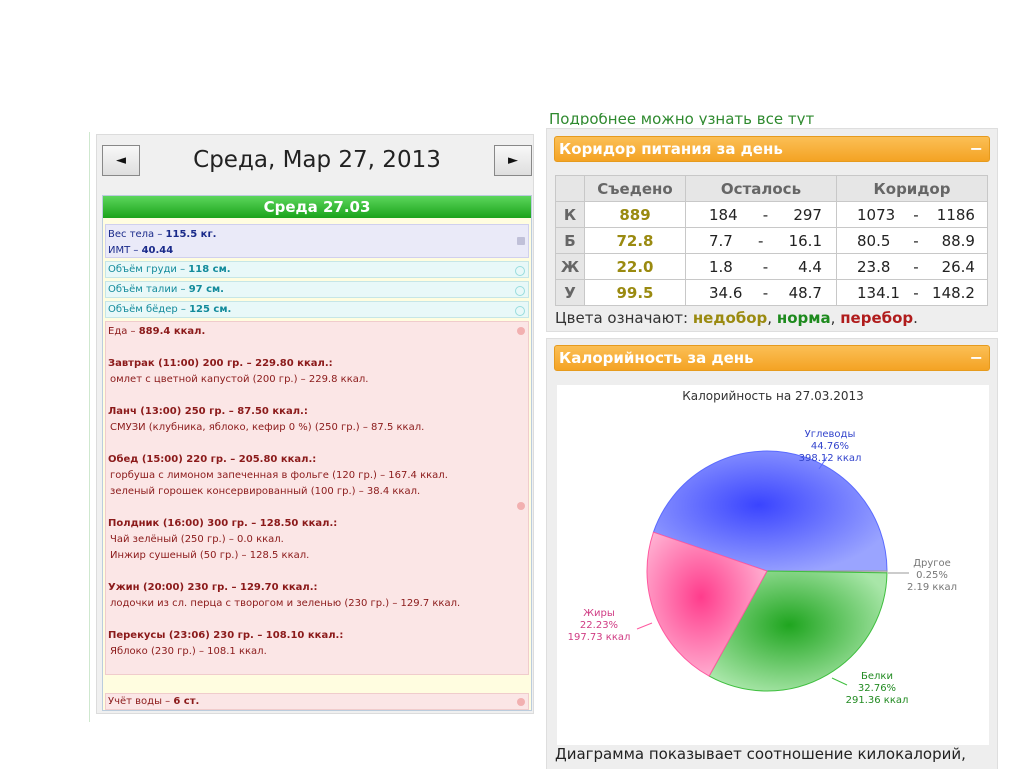  I want to click on corridor-range: 1073-1186, so click(912, 214).